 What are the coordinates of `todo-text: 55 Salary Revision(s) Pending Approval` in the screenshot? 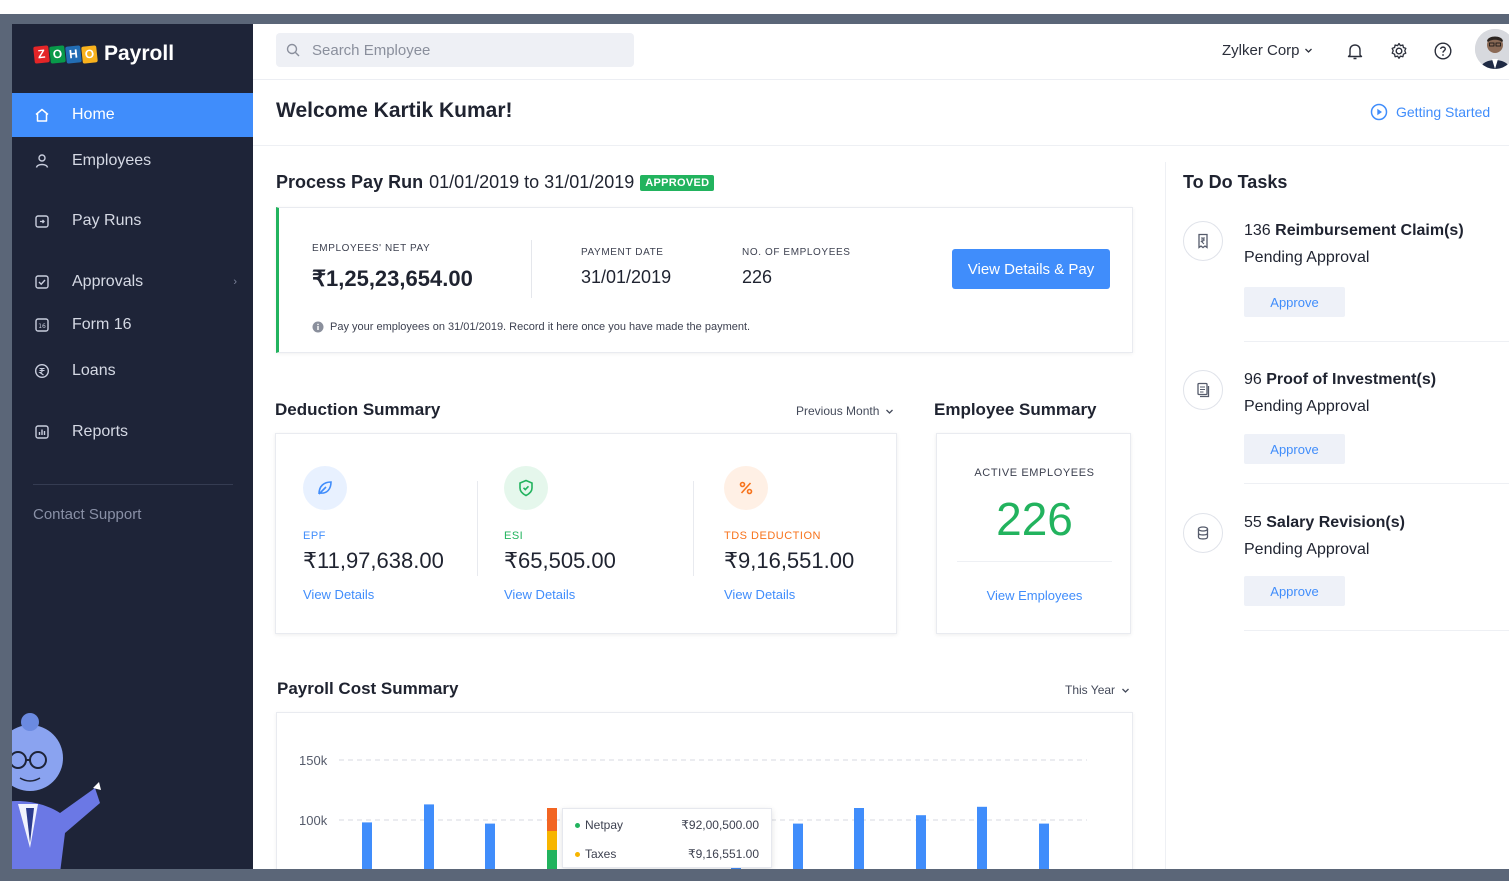 It's located at (1324, 536).